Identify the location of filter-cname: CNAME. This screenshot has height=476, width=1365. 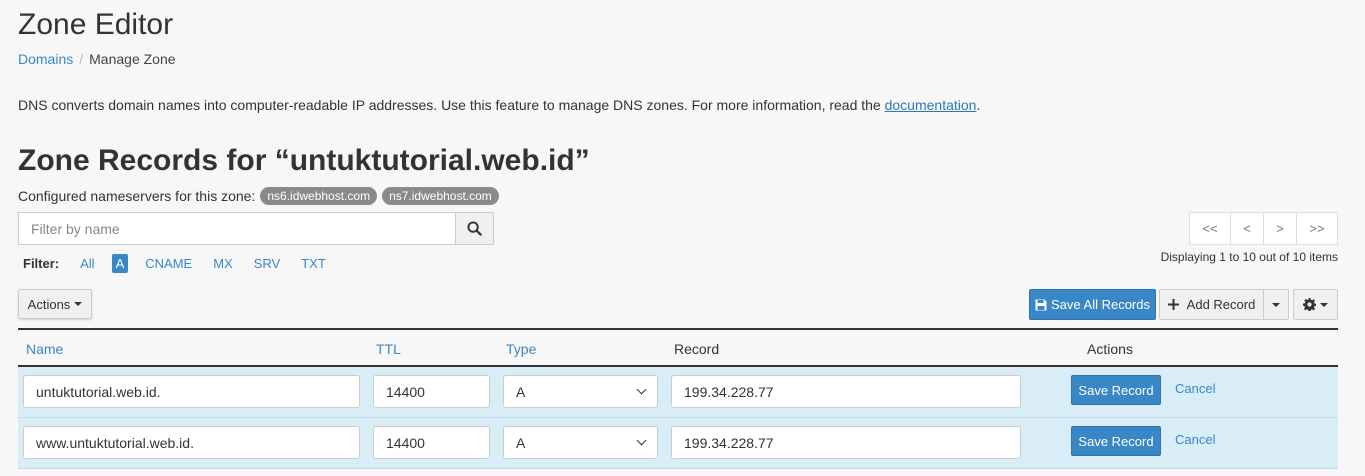
(168, 263).